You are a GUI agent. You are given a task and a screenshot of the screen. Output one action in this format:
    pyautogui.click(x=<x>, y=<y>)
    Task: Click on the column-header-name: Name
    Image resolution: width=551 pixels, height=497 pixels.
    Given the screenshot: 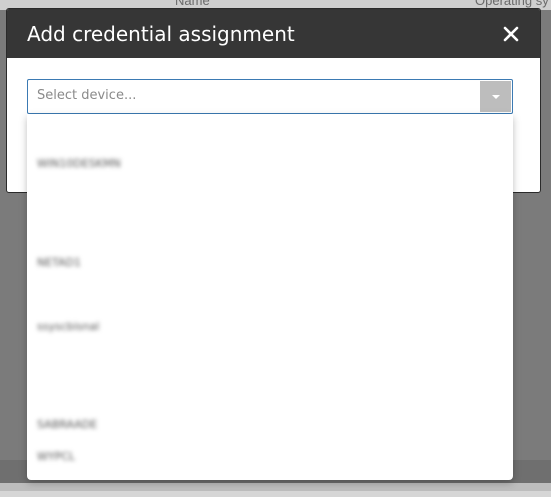 What is the action you would take?
    pyautogui.click(x=192, y=4)
    